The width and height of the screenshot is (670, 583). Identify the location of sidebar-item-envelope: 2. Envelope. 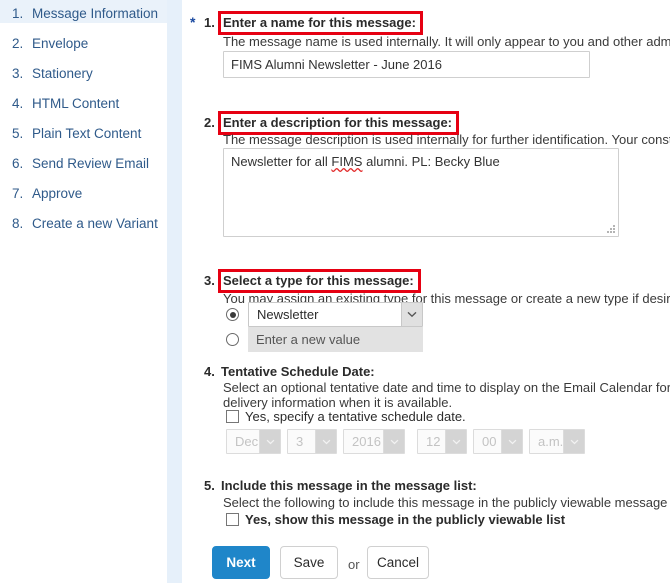
(83, 41).